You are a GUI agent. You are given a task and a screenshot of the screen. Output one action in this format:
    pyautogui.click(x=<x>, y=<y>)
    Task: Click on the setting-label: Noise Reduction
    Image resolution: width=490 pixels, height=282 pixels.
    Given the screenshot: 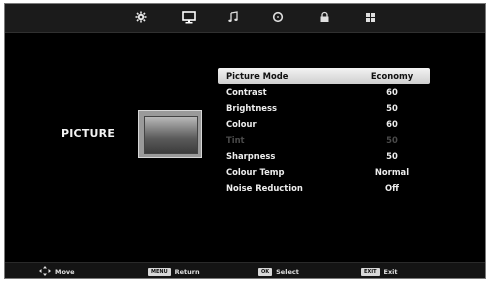 What is the action you would take?
    pyautogui.click(x=264, y=188)
    